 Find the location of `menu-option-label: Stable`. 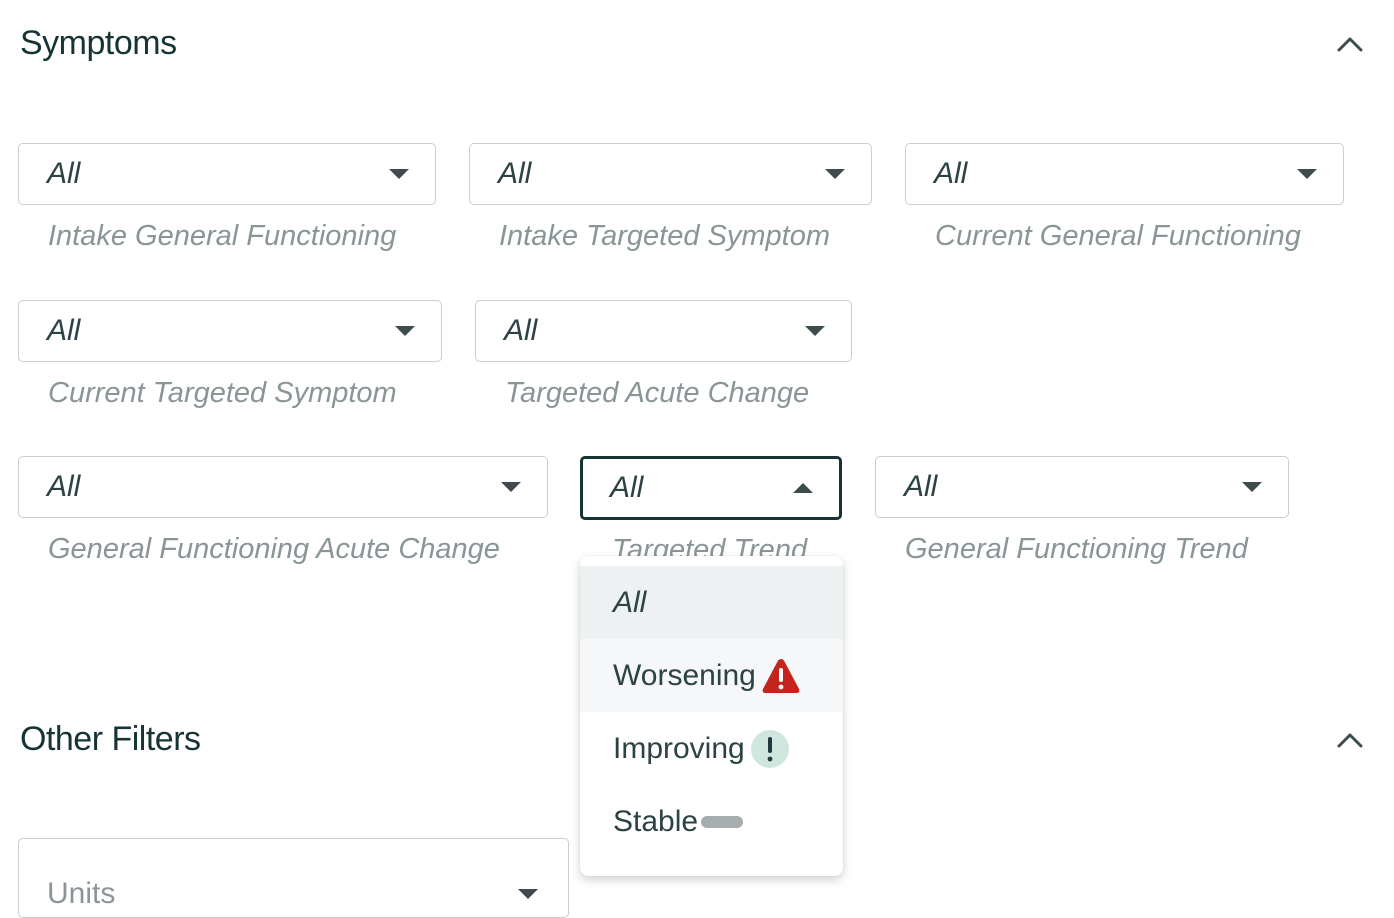

menu-option-label: Stable is located at coordinates (656, 821).